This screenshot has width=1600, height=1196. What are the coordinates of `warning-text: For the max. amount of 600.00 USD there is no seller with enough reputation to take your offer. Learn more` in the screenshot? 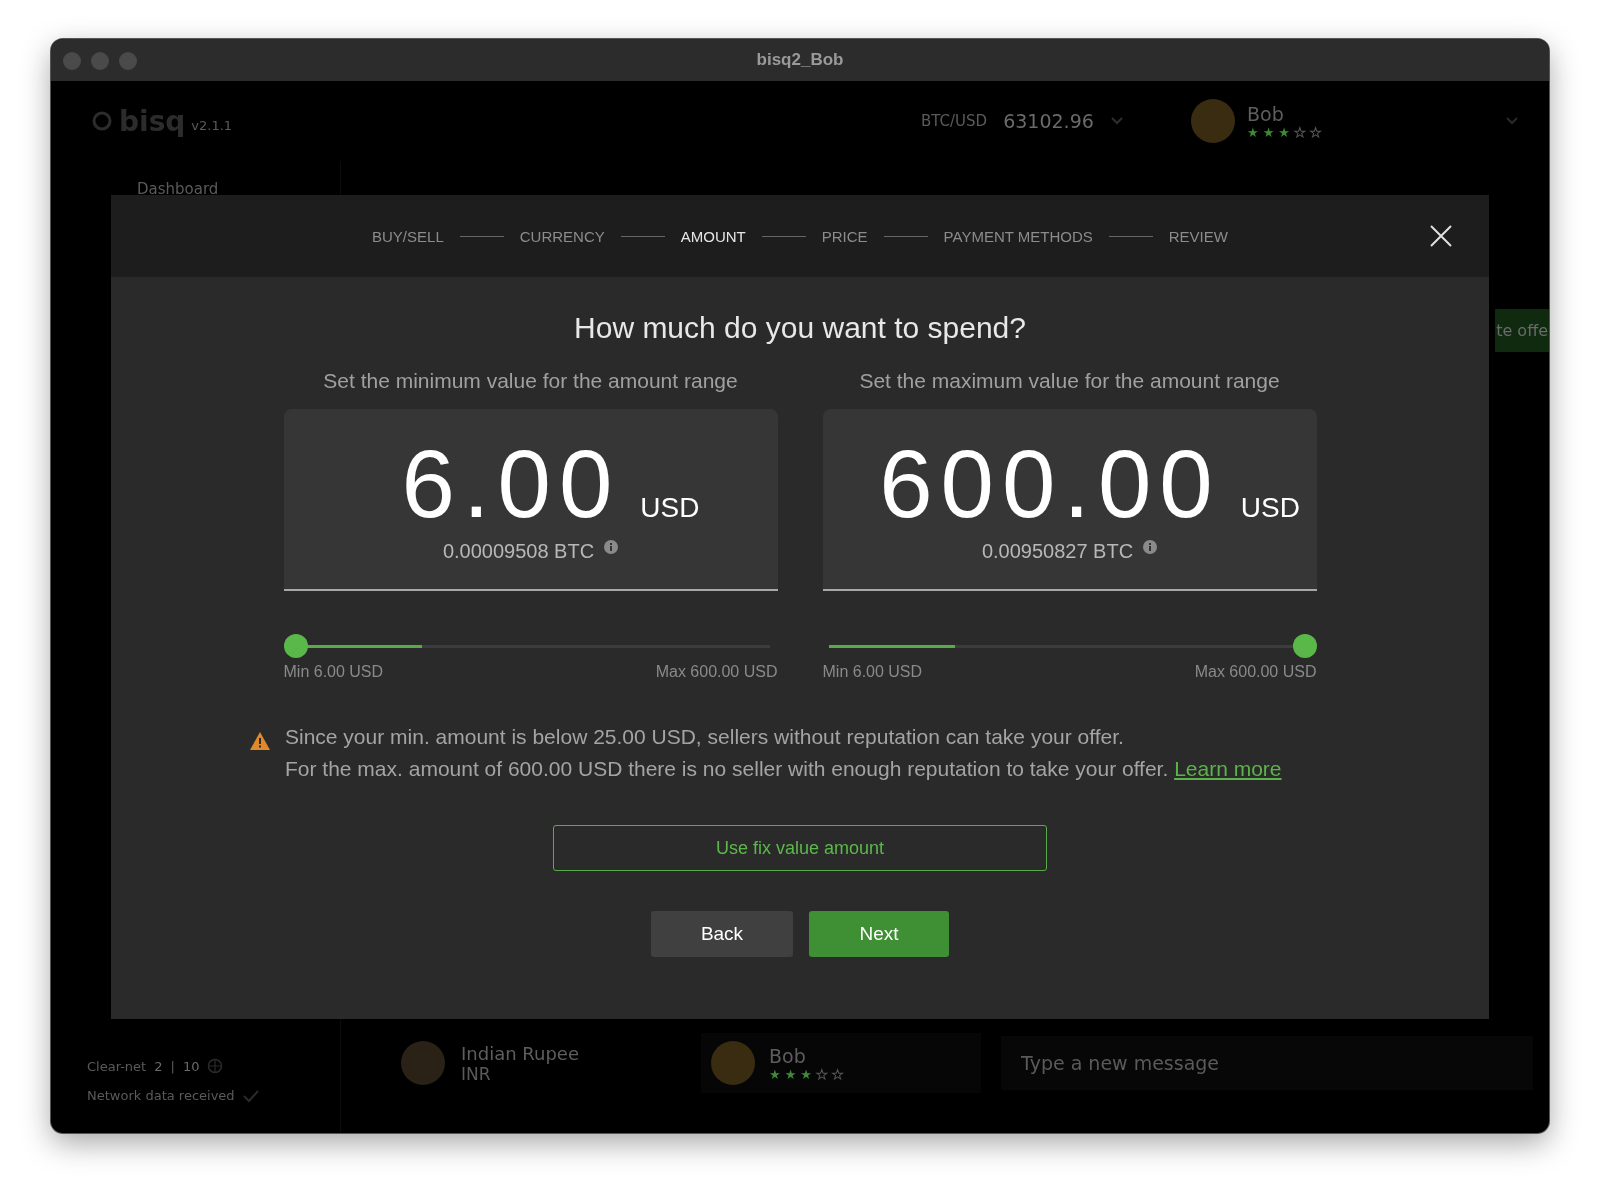 It's located at (783, 769).